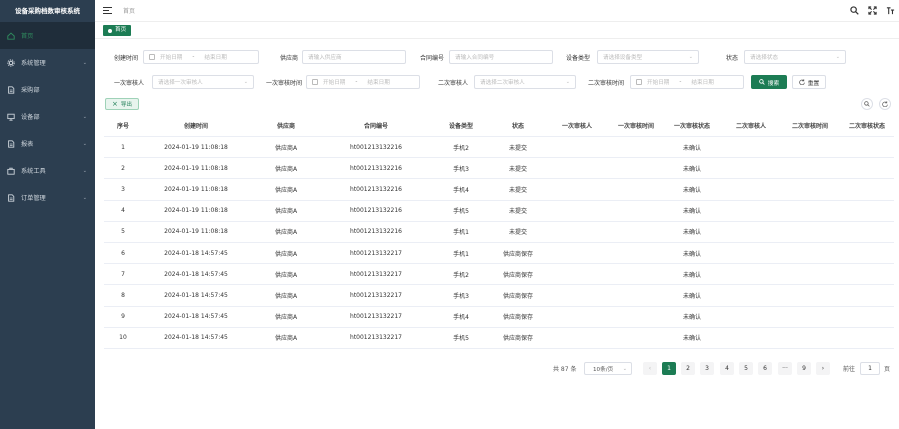 The width and height of the screenshot is (899, 429). Describe the element at coordinates (123, 211) in the screenshot. I see `table-cell: 4` at that location.